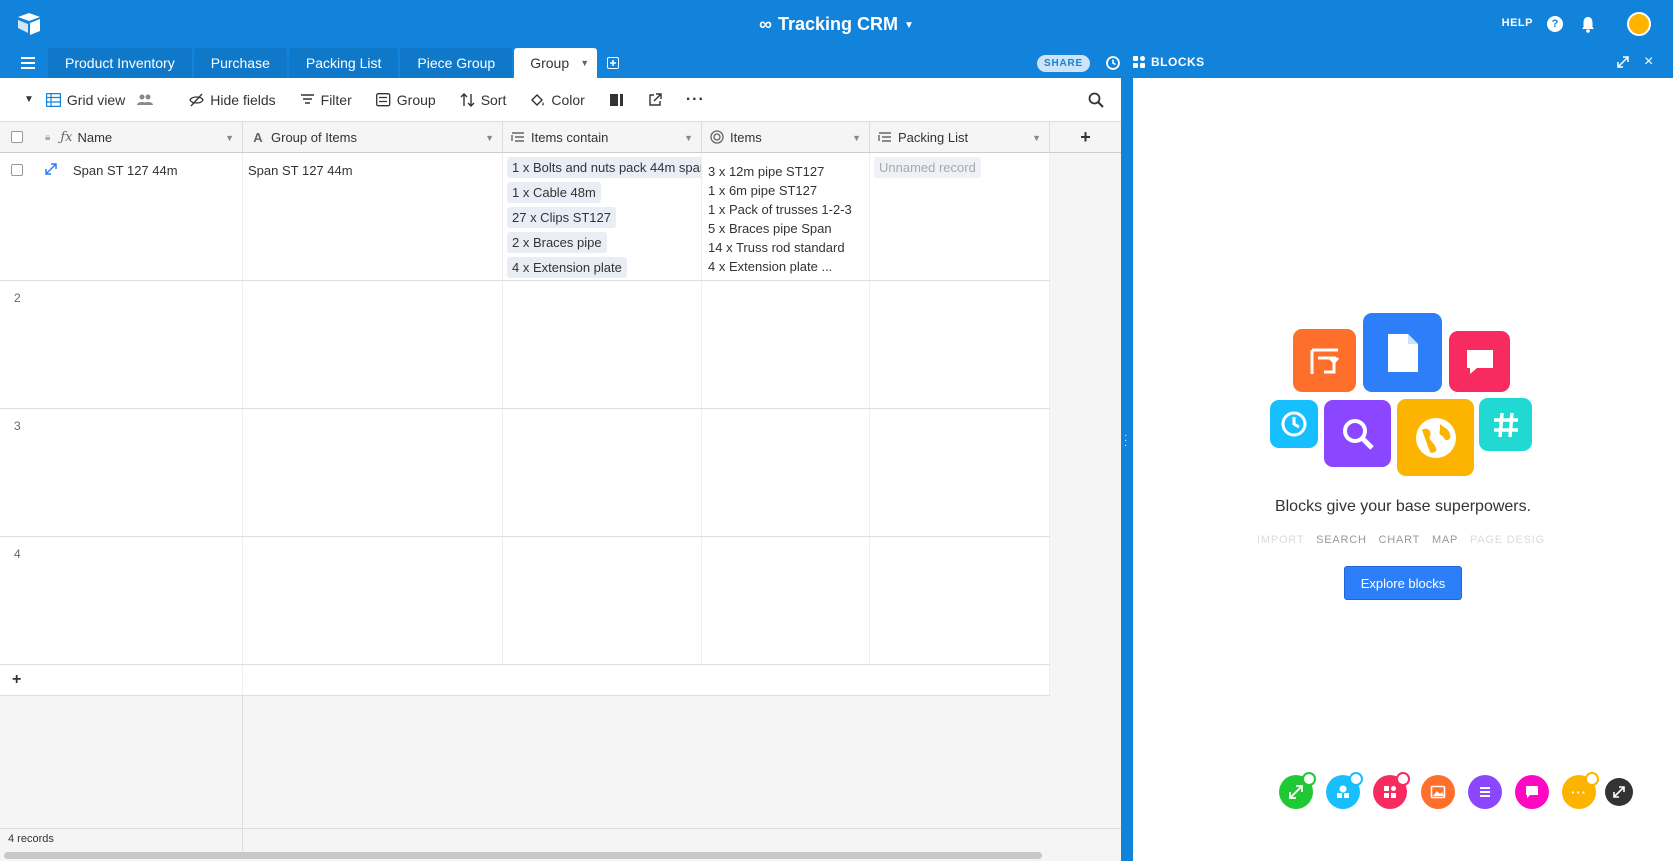 Image resolution: width=1673 pixels, height=861 pixels. I want to click on view-switcher: Grid view, so click(85, 99).